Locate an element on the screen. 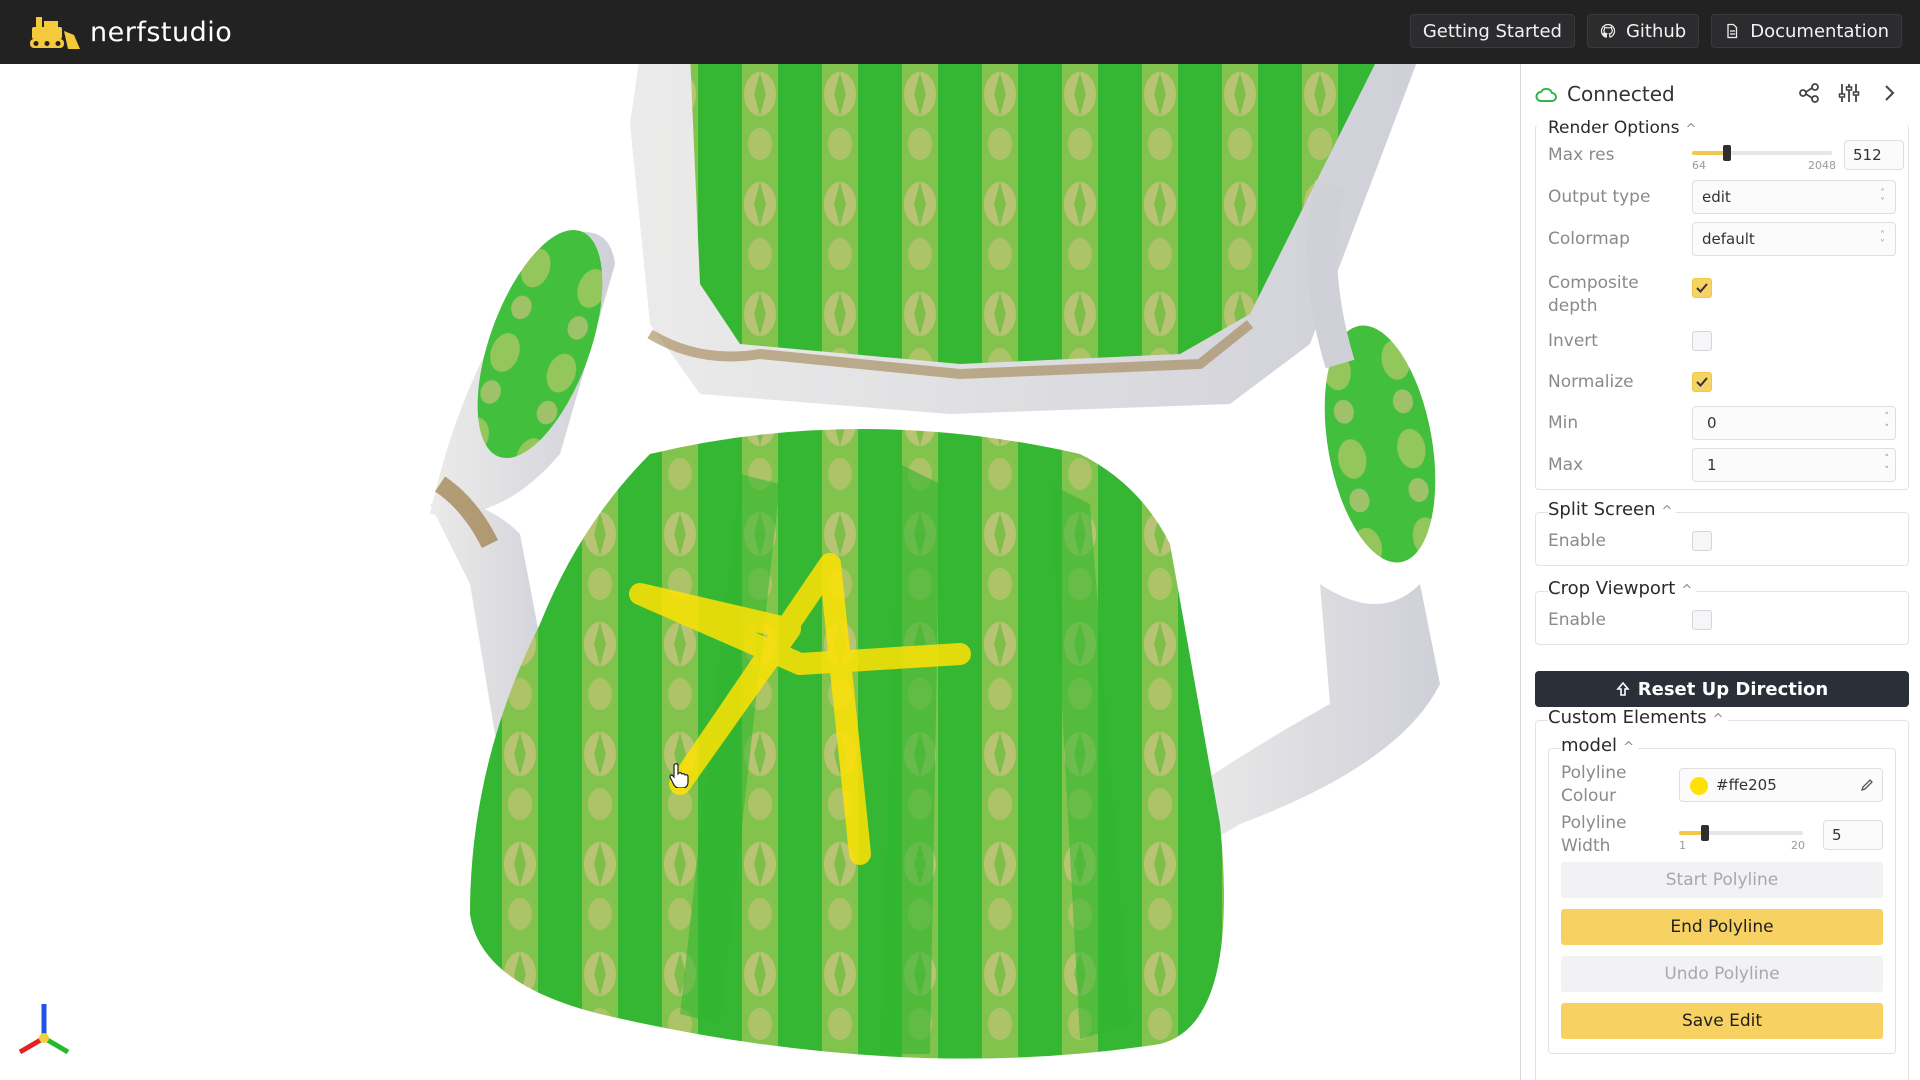 The image size is (1920, 1080). min-label: Min is located at coordinates (1563, 422).